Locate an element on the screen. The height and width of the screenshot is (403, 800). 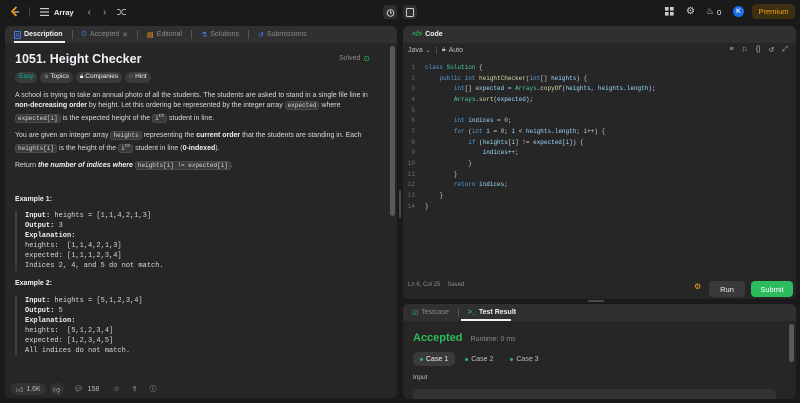
p2-text-b: representing the is located at coordinates (169, 135).